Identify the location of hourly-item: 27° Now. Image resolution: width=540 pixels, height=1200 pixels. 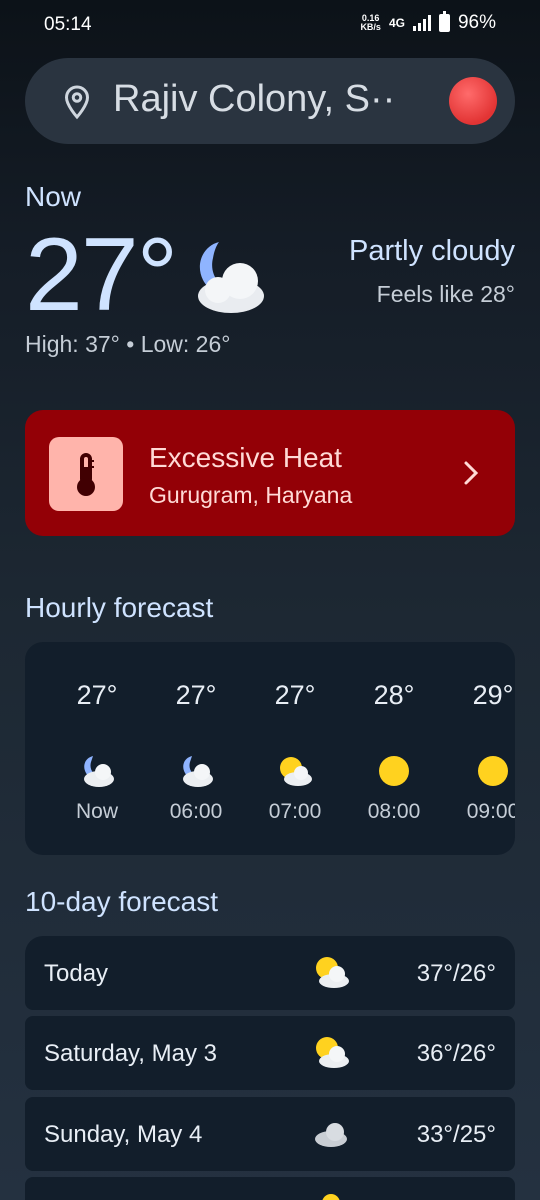
(97, 748).